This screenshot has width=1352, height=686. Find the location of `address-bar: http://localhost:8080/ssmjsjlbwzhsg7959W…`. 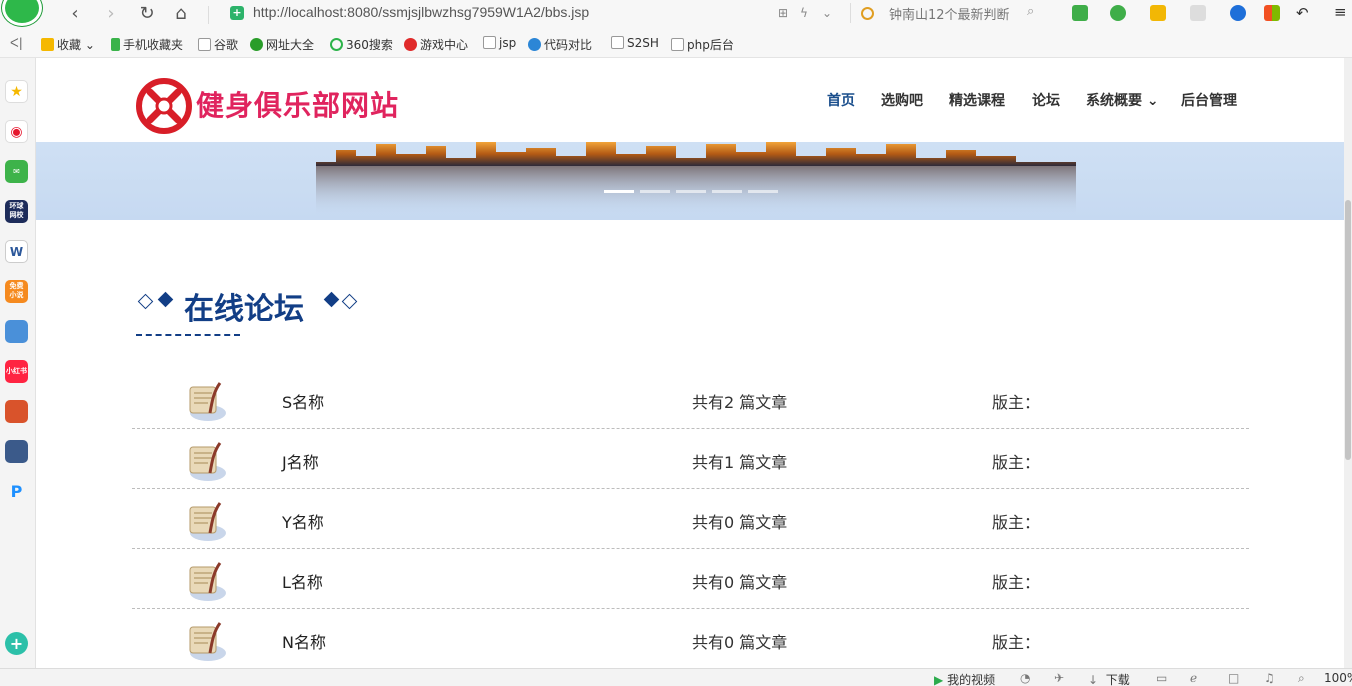

address-bar: http://localhost:8080/ssmjsjlbwzhsg7959W… is located at coordinates (421, 12).